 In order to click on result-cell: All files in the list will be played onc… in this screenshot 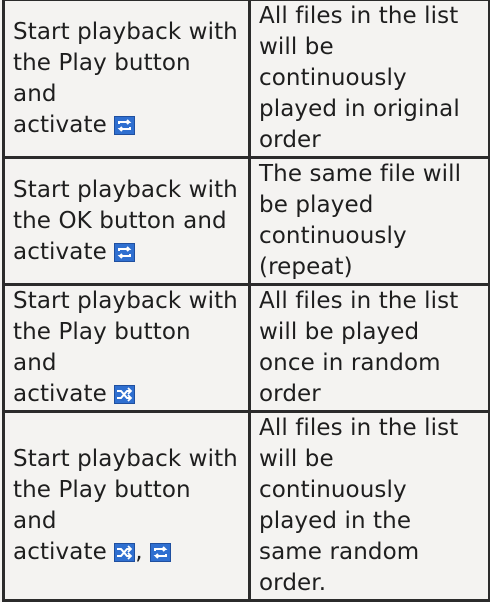, I will do `click(369, 348)`.